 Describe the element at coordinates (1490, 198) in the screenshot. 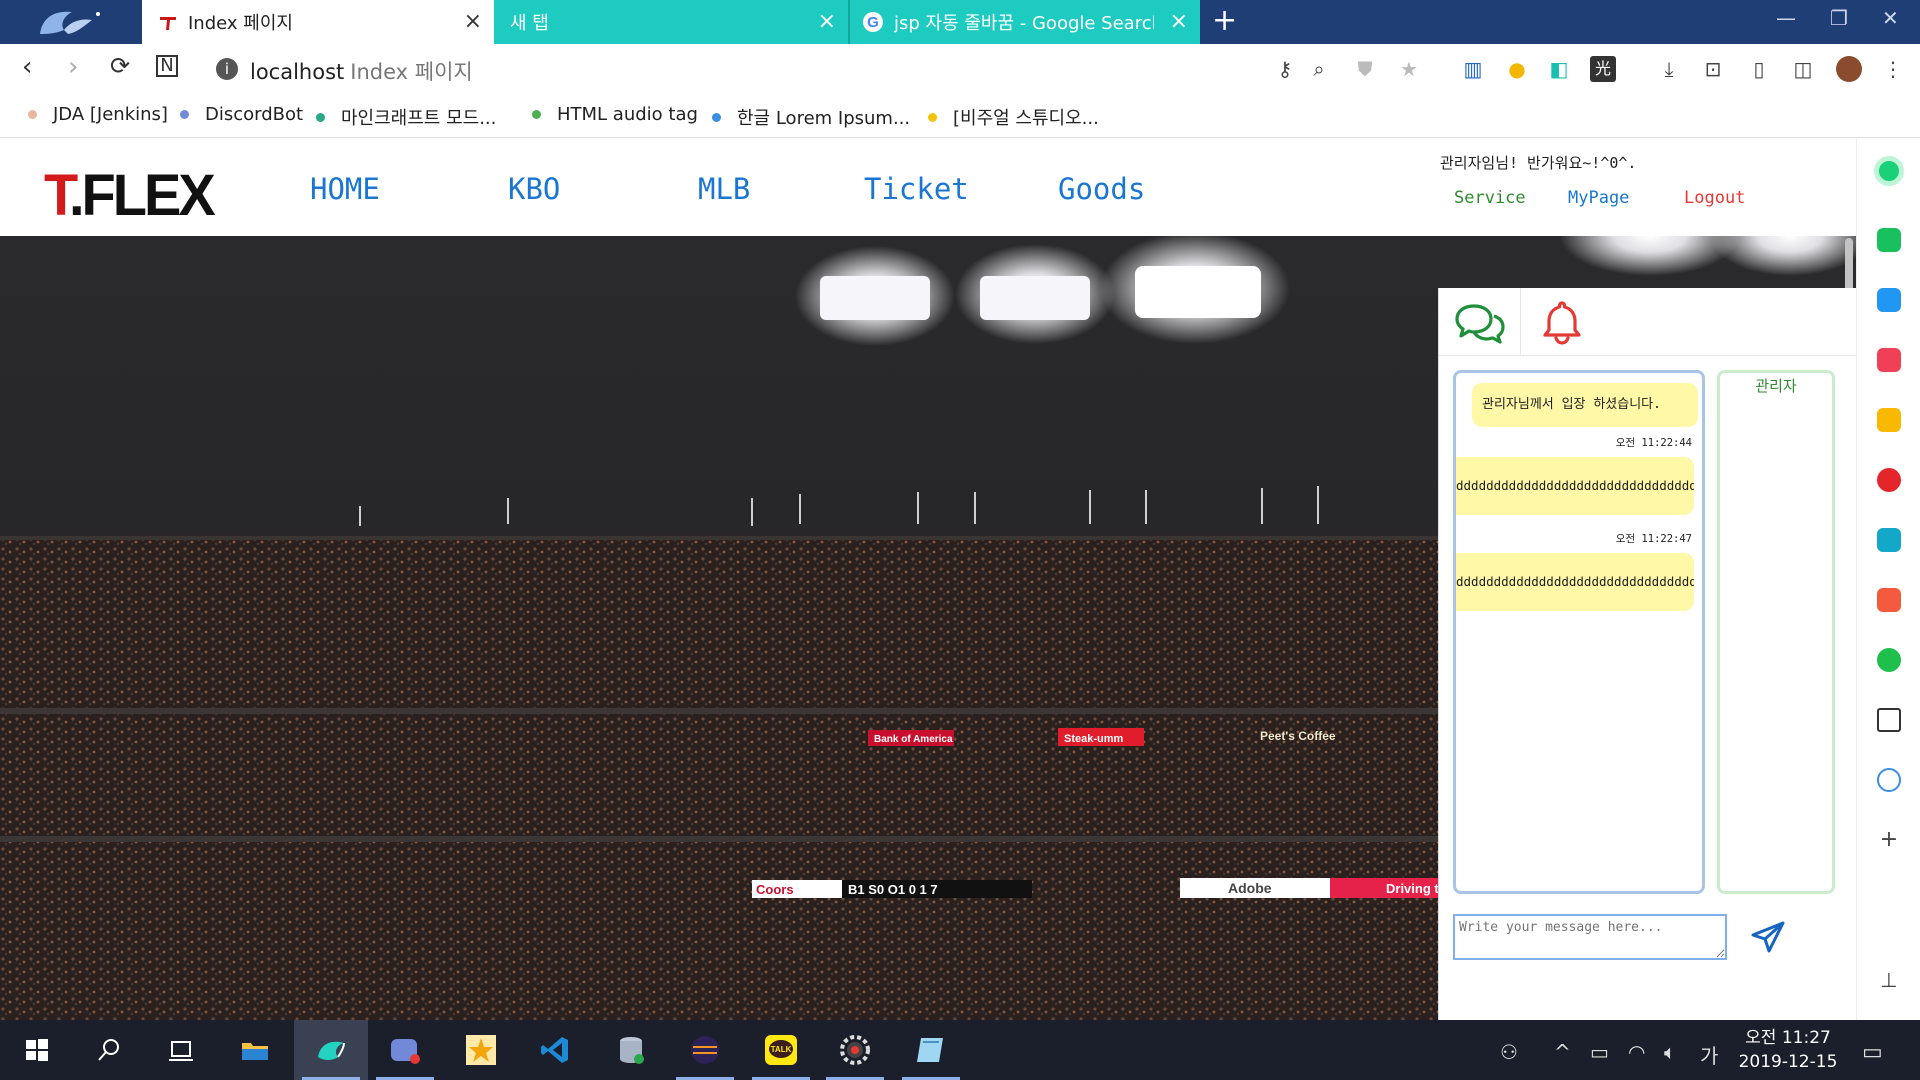

I see `service-link: Service` at that location.